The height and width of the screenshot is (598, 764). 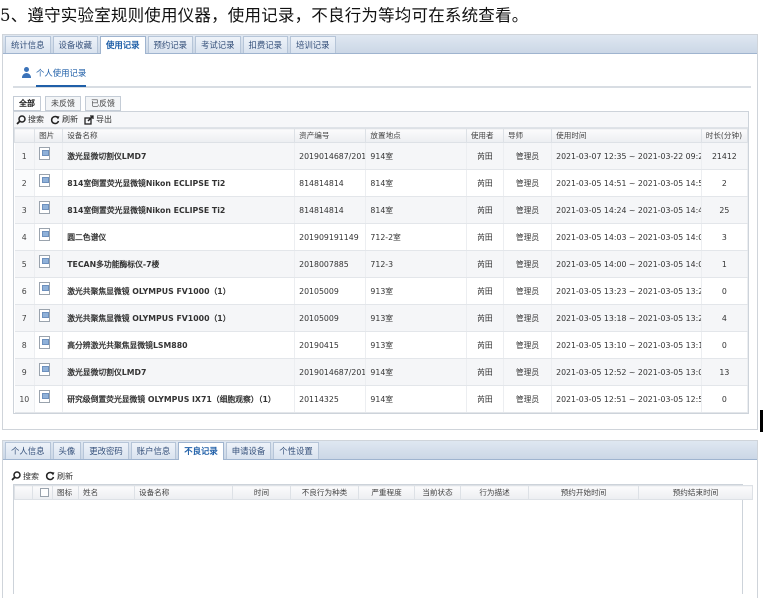 What do you see at coordinates (626, 237) in the screenshot?
I see `usage-time: 2021-03-05 14:03 ~ 2021-03-05 14:06` at bounding box center [626, 237].